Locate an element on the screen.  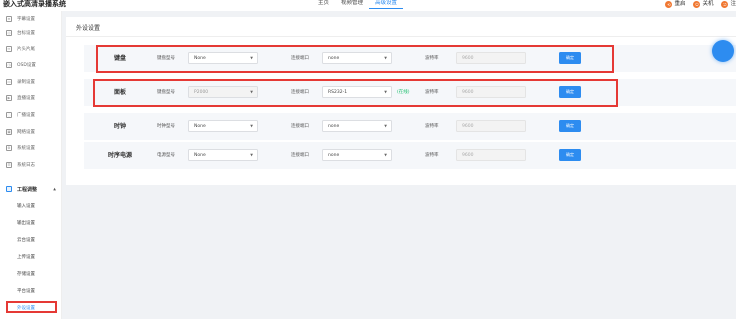
sidebar-item-system: ⚙ 系统设置 is located at coordinates (31, 148).